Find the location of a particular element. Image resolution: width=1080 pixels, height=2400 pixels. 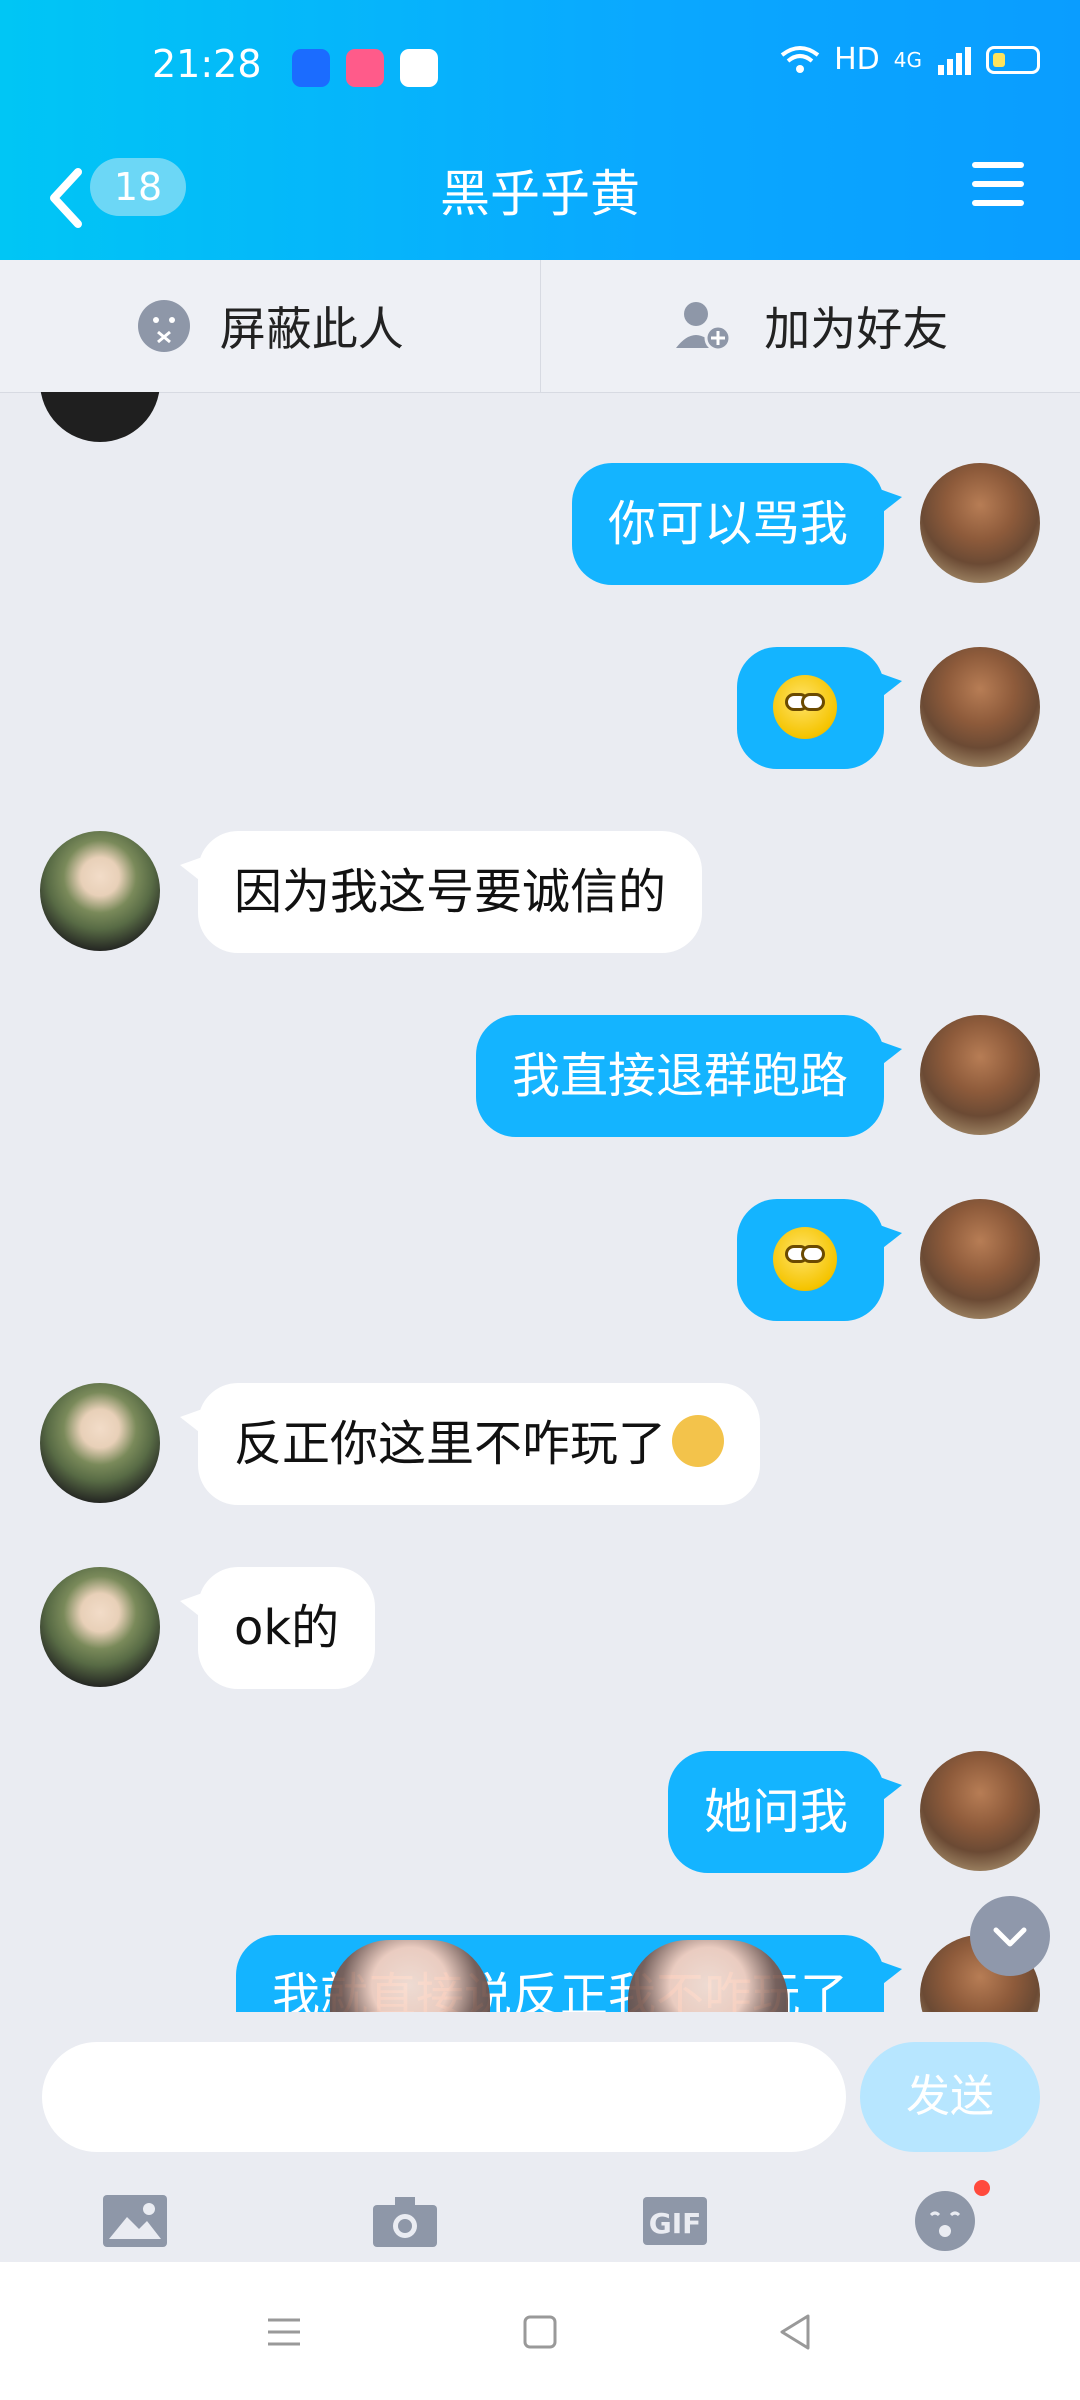

camera-icon is located at coordinates (405, 2221).